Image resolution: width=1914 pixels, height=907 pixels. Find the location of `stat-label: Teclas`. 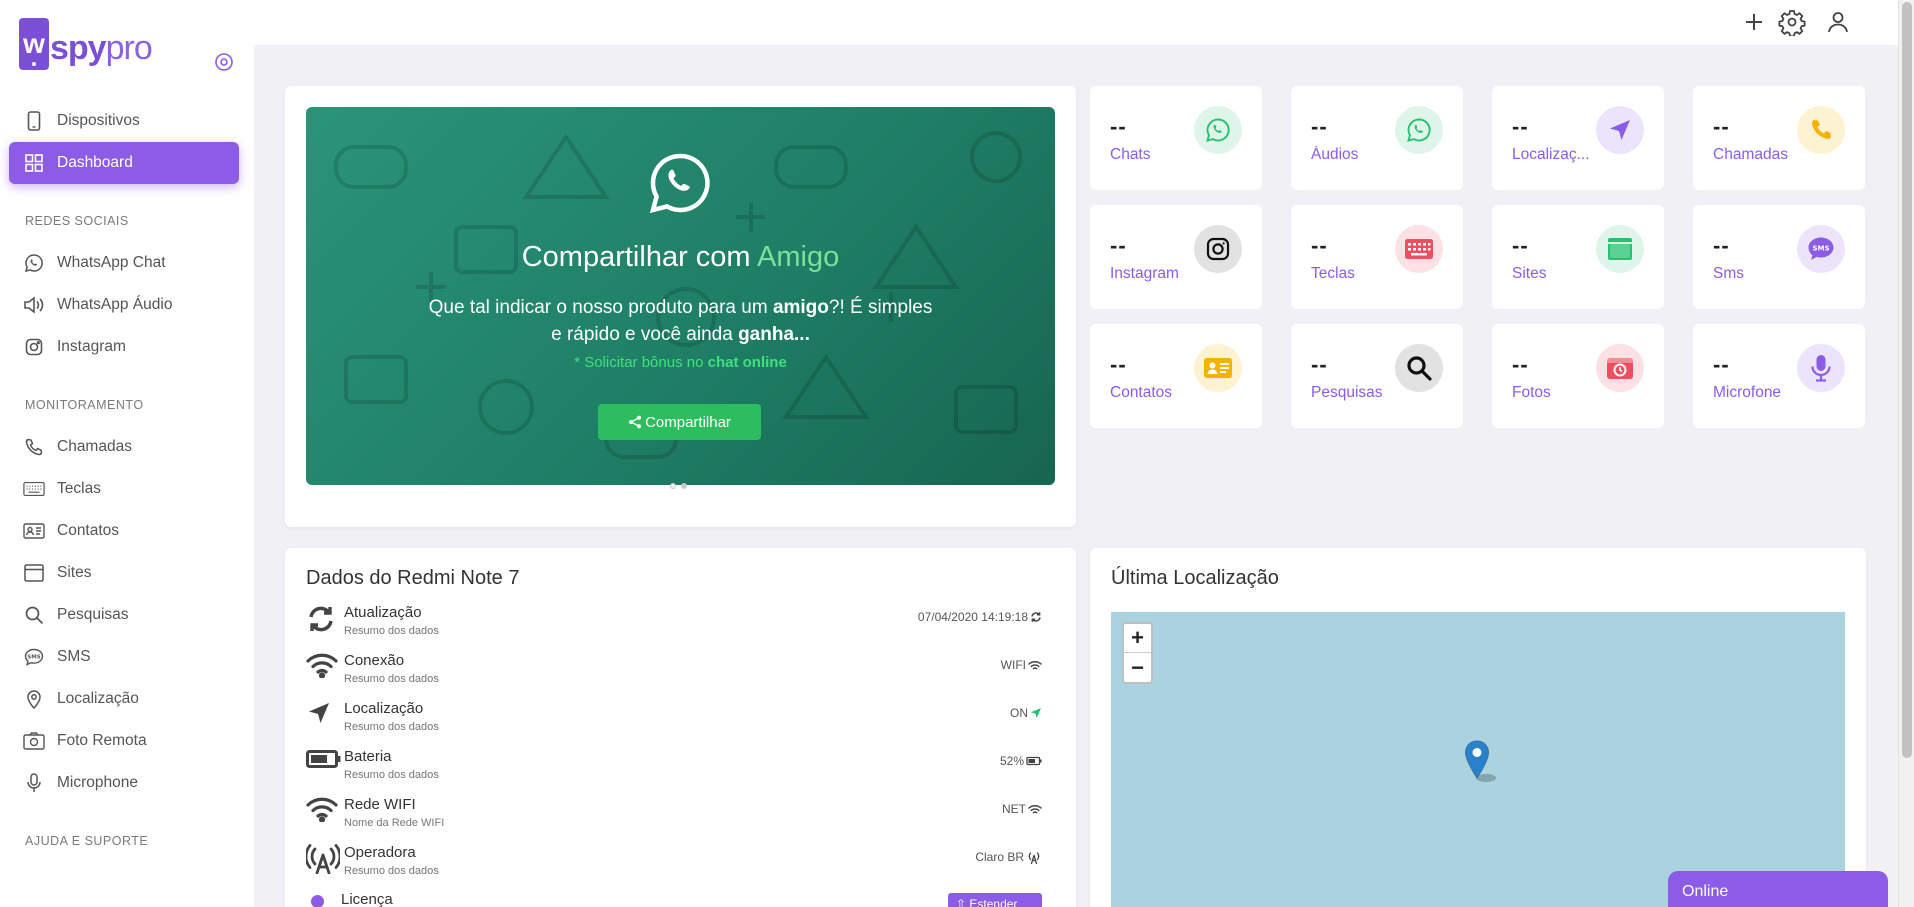

stat-label: Teclas is located at coordinates (1333, 273).